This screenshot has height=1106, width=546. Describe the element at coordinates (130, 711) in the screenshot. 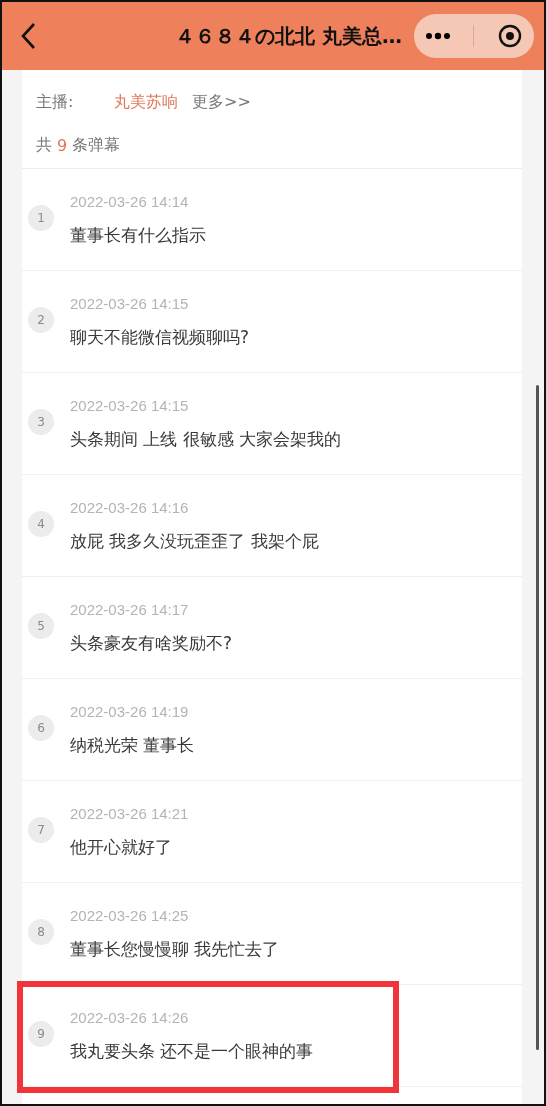

I see `comment-time: 2022-03-26 14:19` at that location.